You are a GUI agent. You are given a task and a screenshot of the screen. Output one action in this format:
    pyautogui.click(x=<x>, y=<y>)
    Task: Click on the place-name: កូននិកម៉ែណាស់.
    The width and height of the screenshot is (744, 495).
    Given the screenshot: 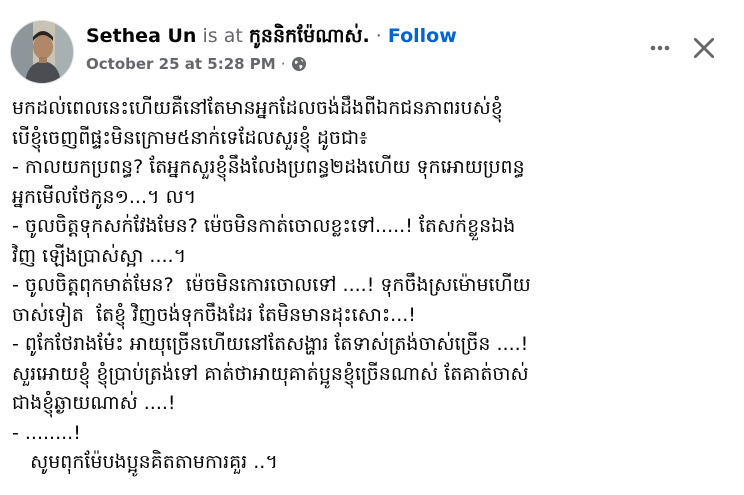 What is the action you would take?
    pyautogui.click(x=309, y=36)
    